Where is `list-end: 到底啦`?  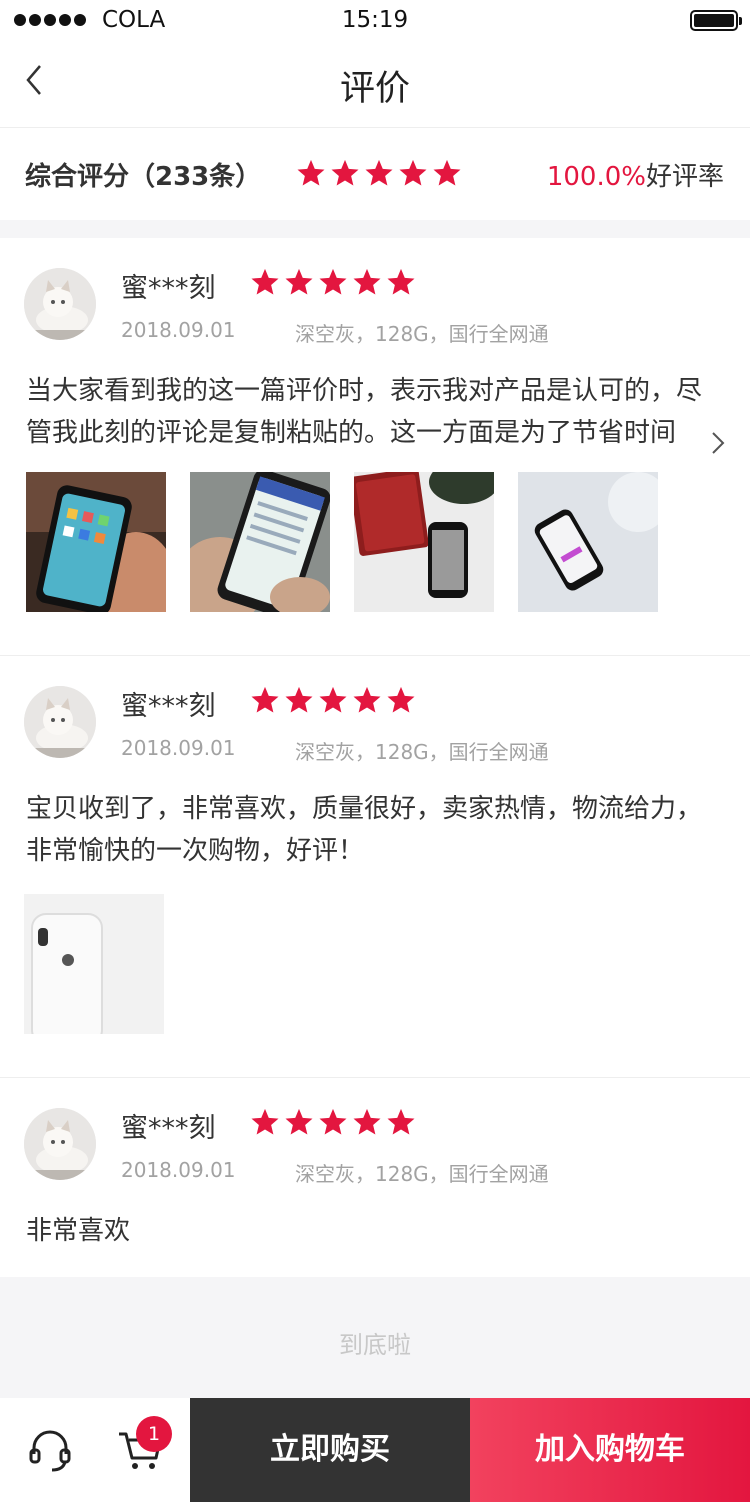 list-end: 到底啦 is located at coordinates (375, 1338).